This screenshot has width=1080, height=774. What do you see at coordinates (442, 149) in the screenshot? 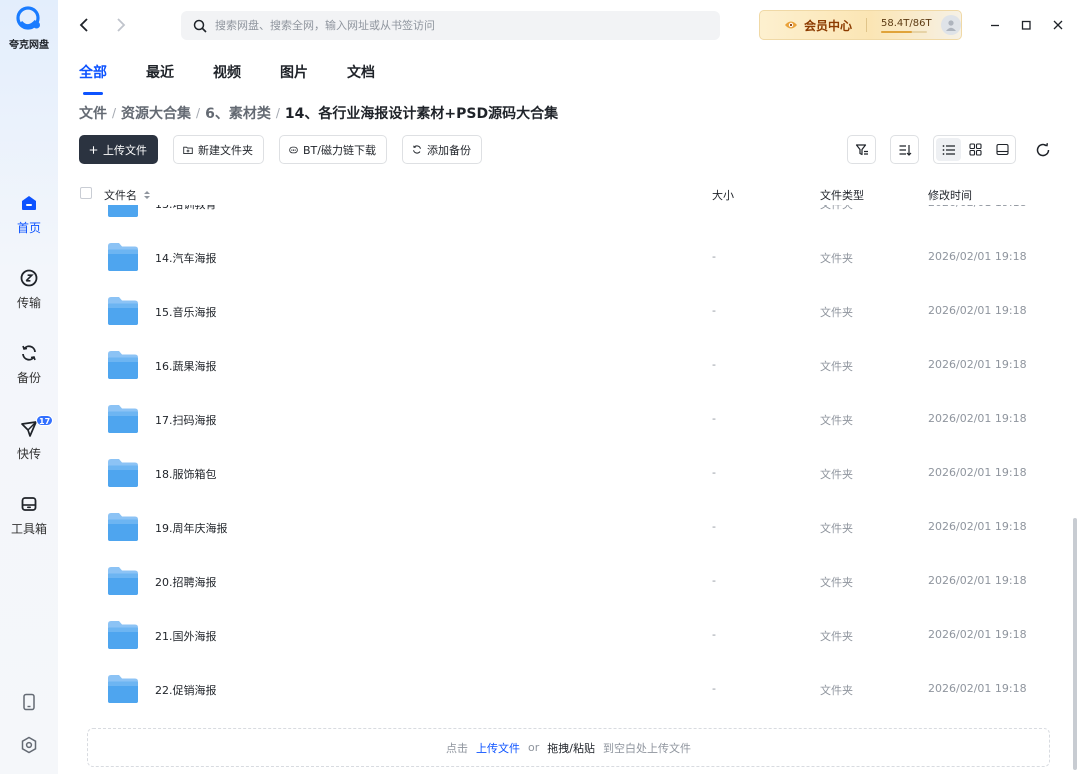
I see `add-backup-button: 添加备份` at bounding box center [442, 149].